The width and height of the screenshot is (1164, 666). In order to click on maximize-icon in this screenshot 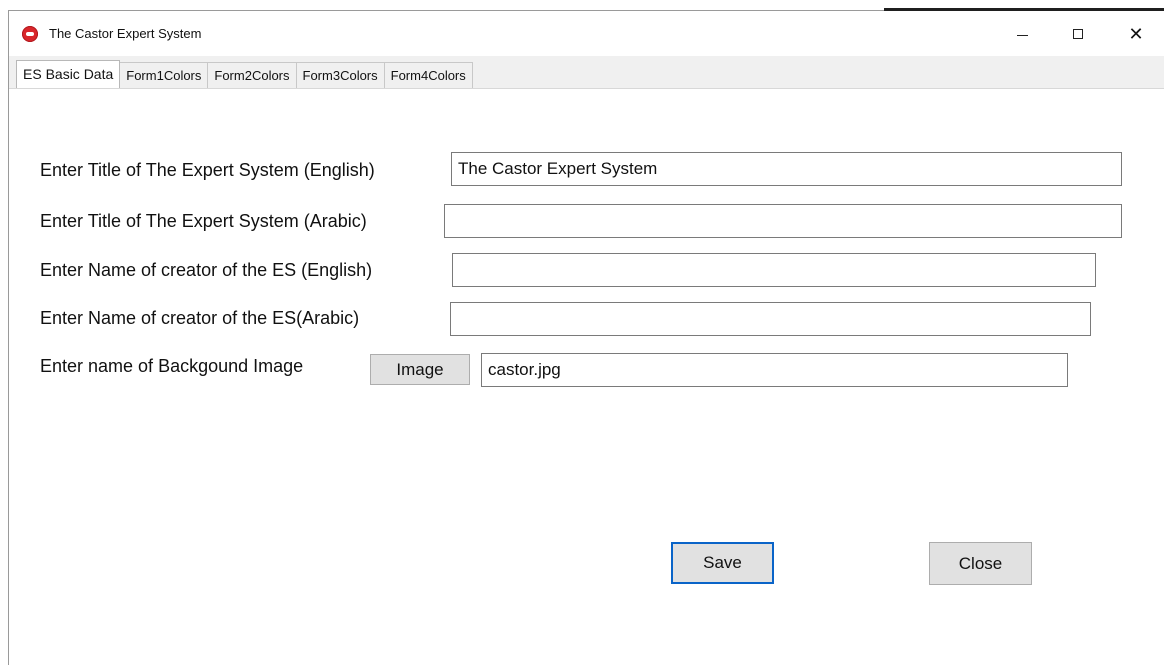, I will do `click(1078, 34)`.